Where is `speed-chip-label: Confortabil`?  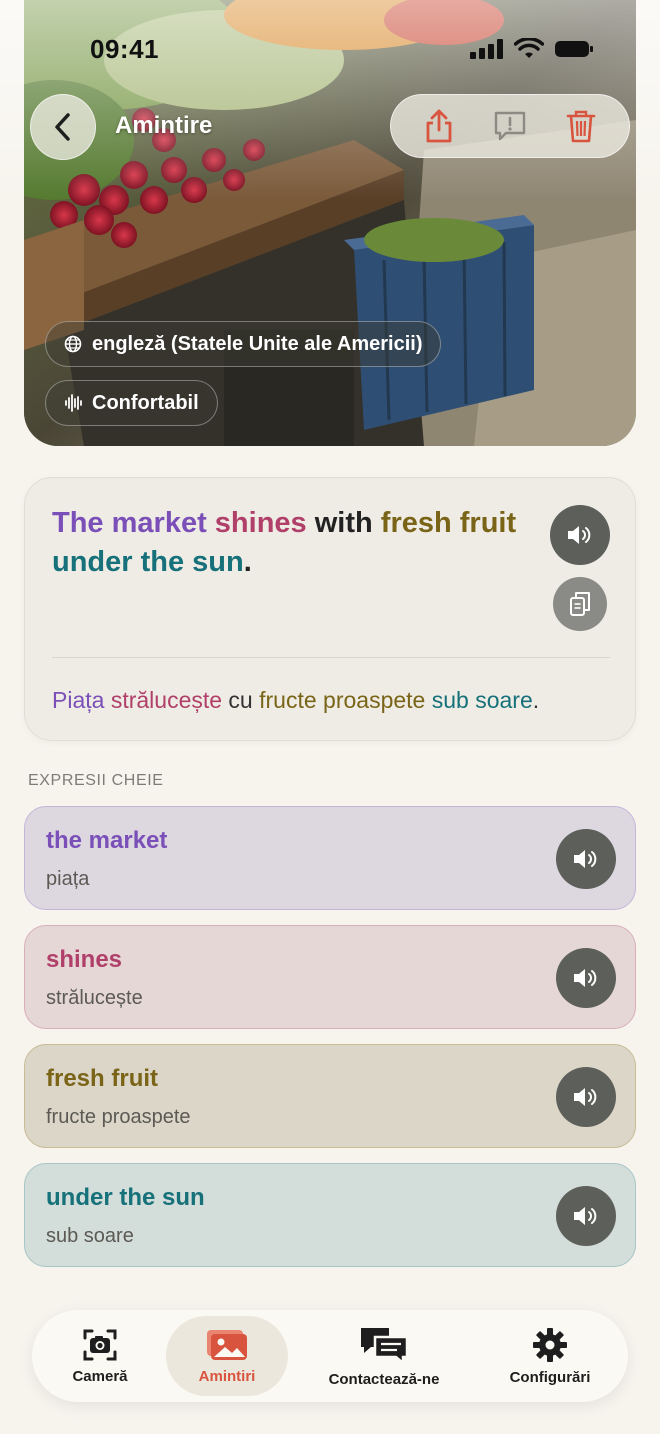 speed-chip-label: Confortabil is located at coordinates (145, 402).